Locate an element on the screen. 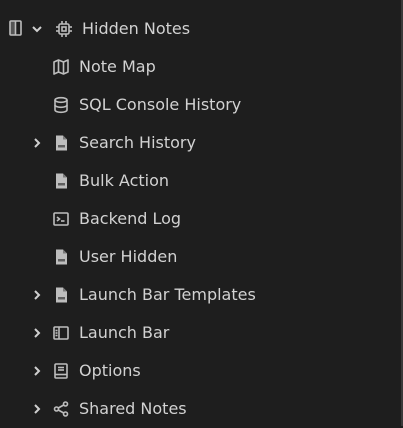 The width and height of the screenshot is (403, 428). tree-item-label: Note Map is located at coordinates (117, 66).